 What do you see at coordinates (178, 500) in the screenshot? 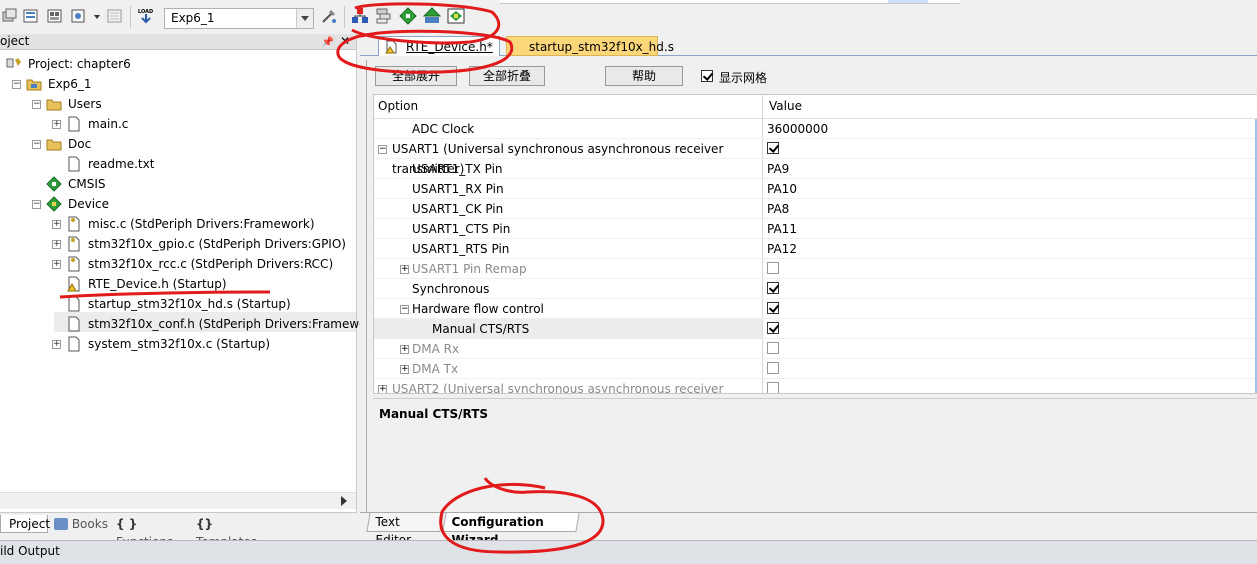
I see `horizontal-scrollbar` at bounding box center [178, 500].